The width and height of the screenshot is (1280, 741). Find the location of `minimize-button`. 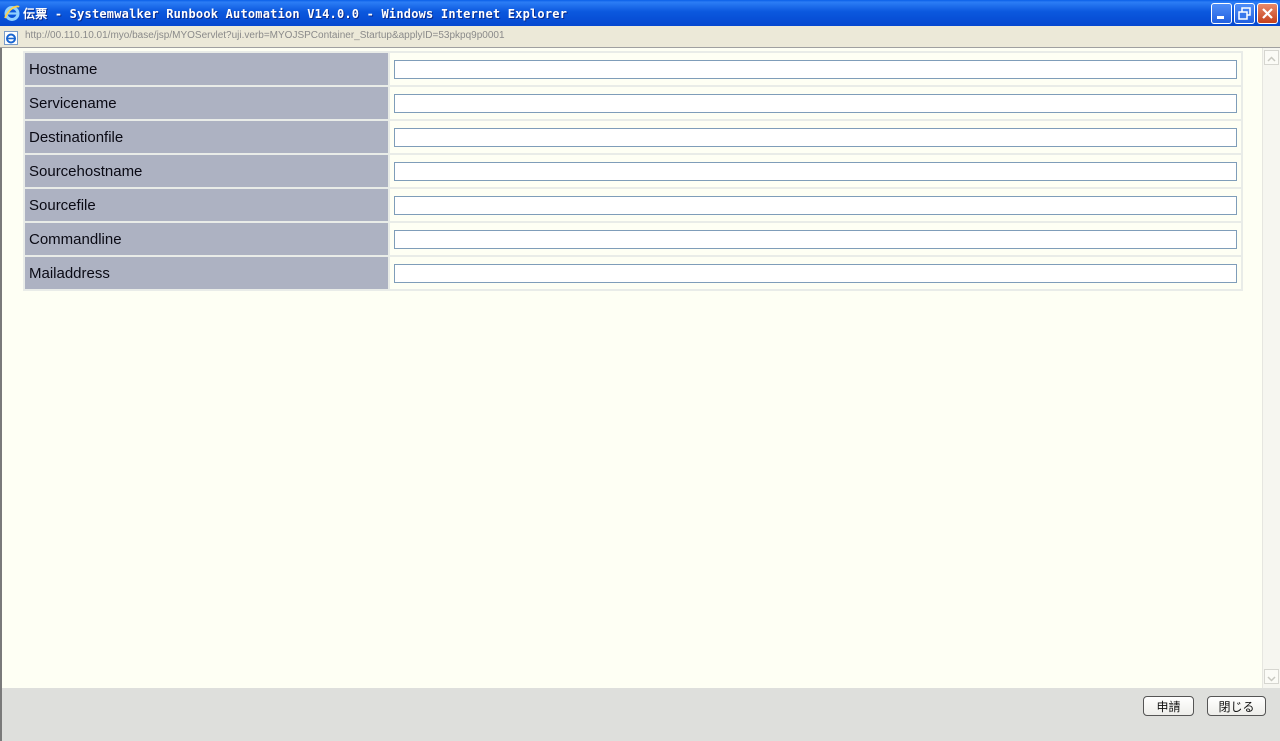

minimize-button is located at coordinates (1221, 13).